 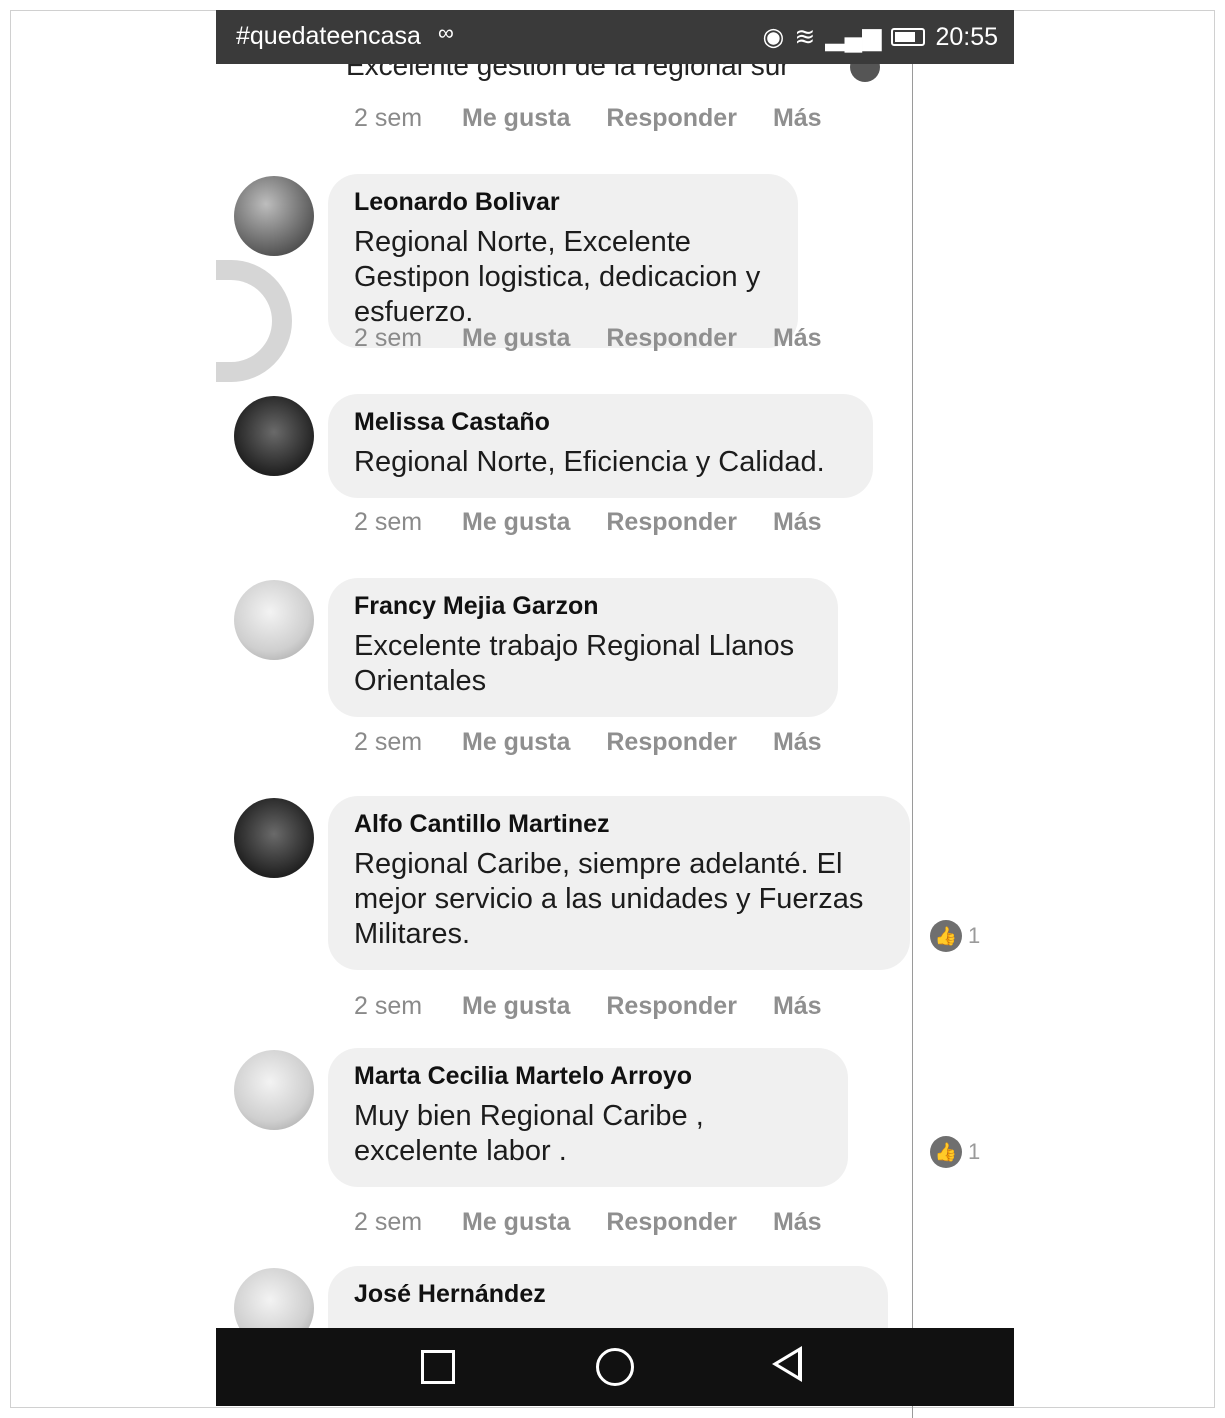 I want to click on infinity-icon: ∞, so click(x=446, y=32).